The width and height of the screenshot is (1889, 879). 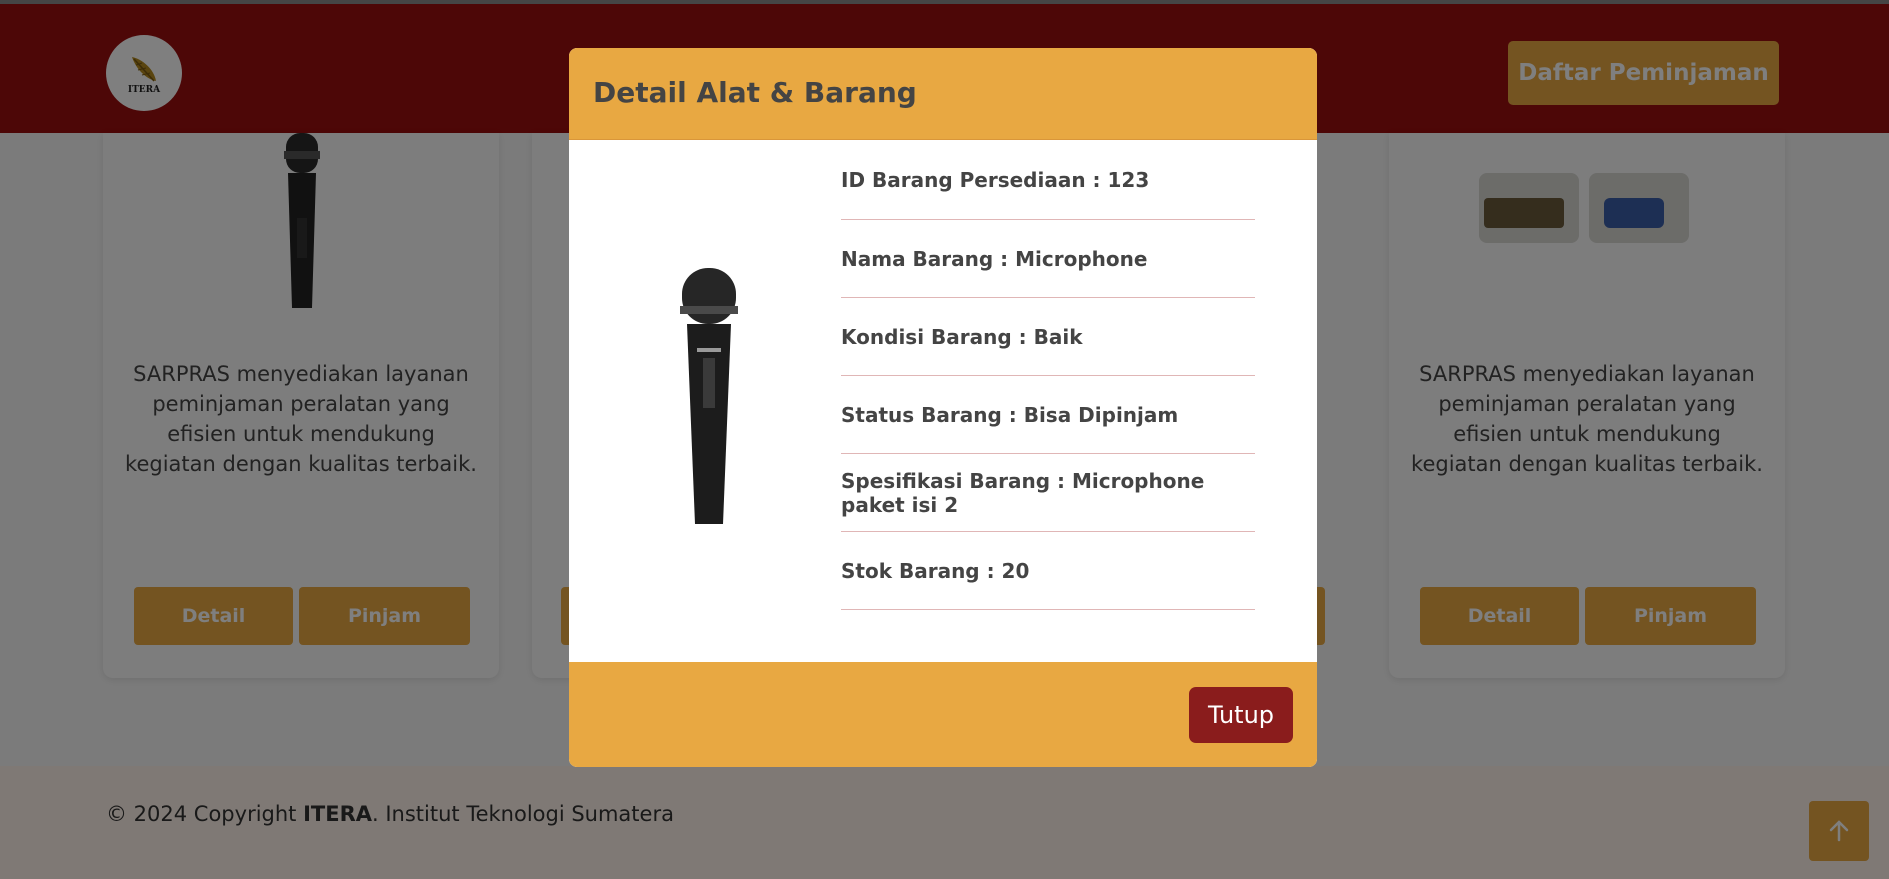 What do you see at coordinates (943, 94) in the screenshot?
I see `modal-header: Detail Alat & Barang` at bounding box center [943, 94].